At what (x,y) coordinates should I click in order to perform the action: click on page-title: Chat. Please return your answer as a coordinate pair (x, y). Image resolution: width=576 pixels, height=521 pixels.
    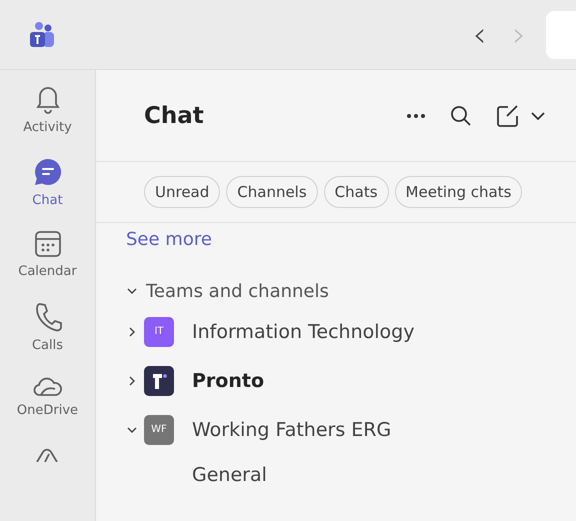
    Looking at the image, I should click on (174, 115).